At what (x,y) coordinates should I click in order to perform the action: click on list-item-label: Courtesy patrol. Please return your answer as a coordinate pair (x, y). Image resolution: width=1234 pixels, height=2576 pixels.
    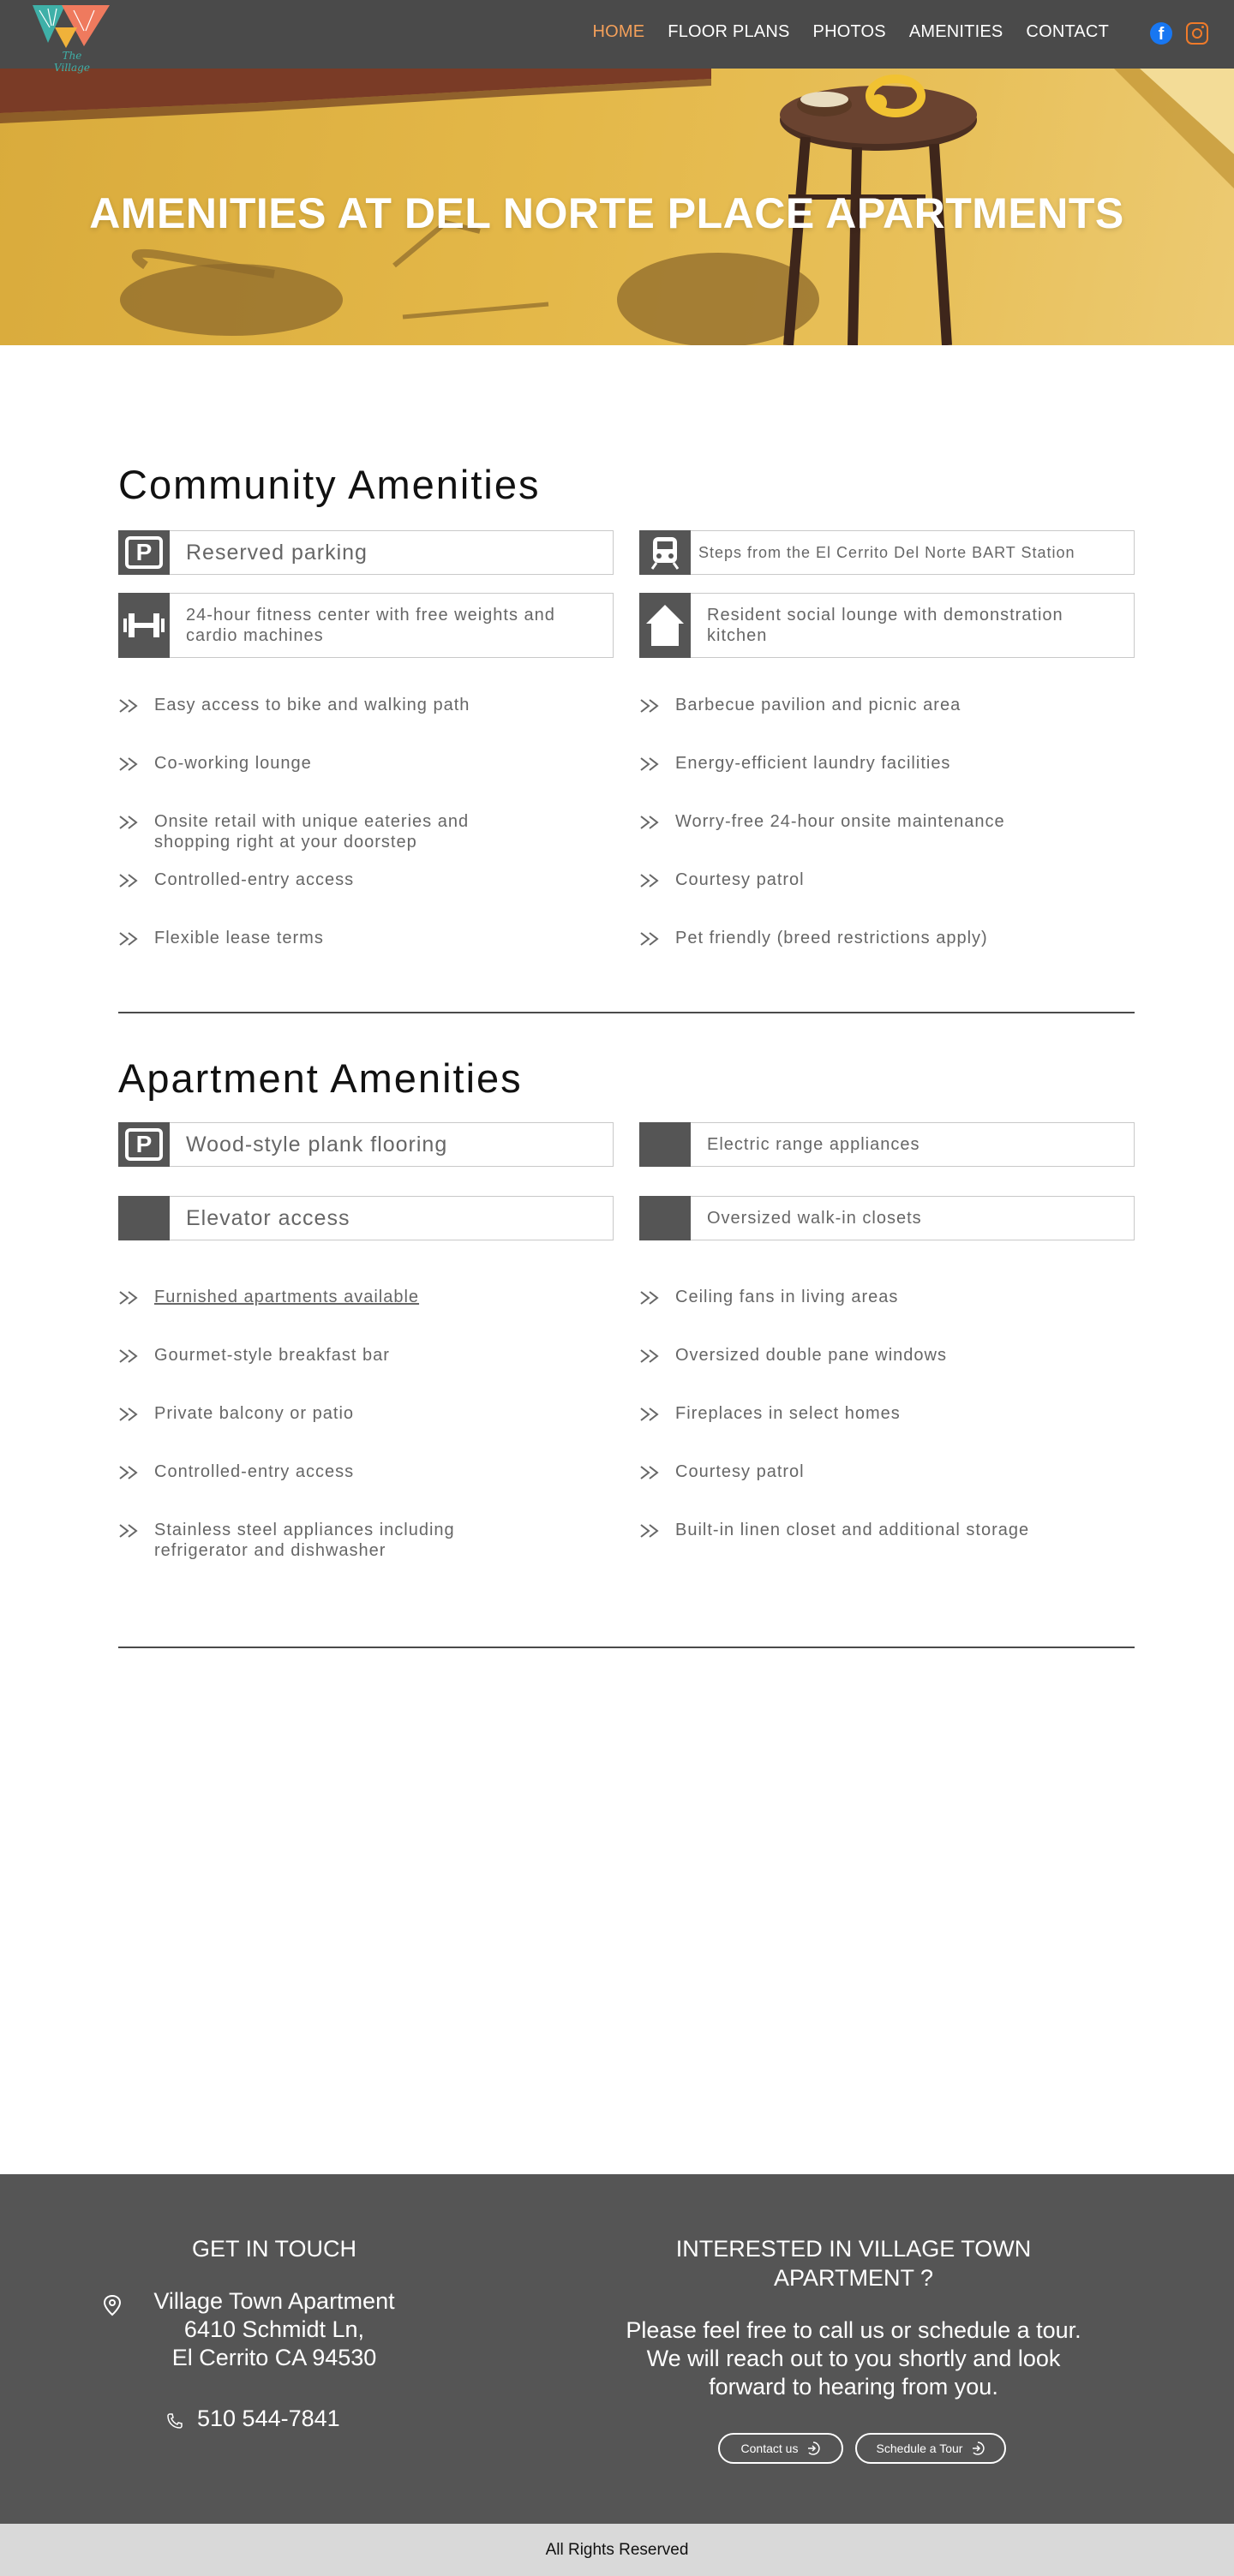
    Looking at the image, I should click on (740, 1472).